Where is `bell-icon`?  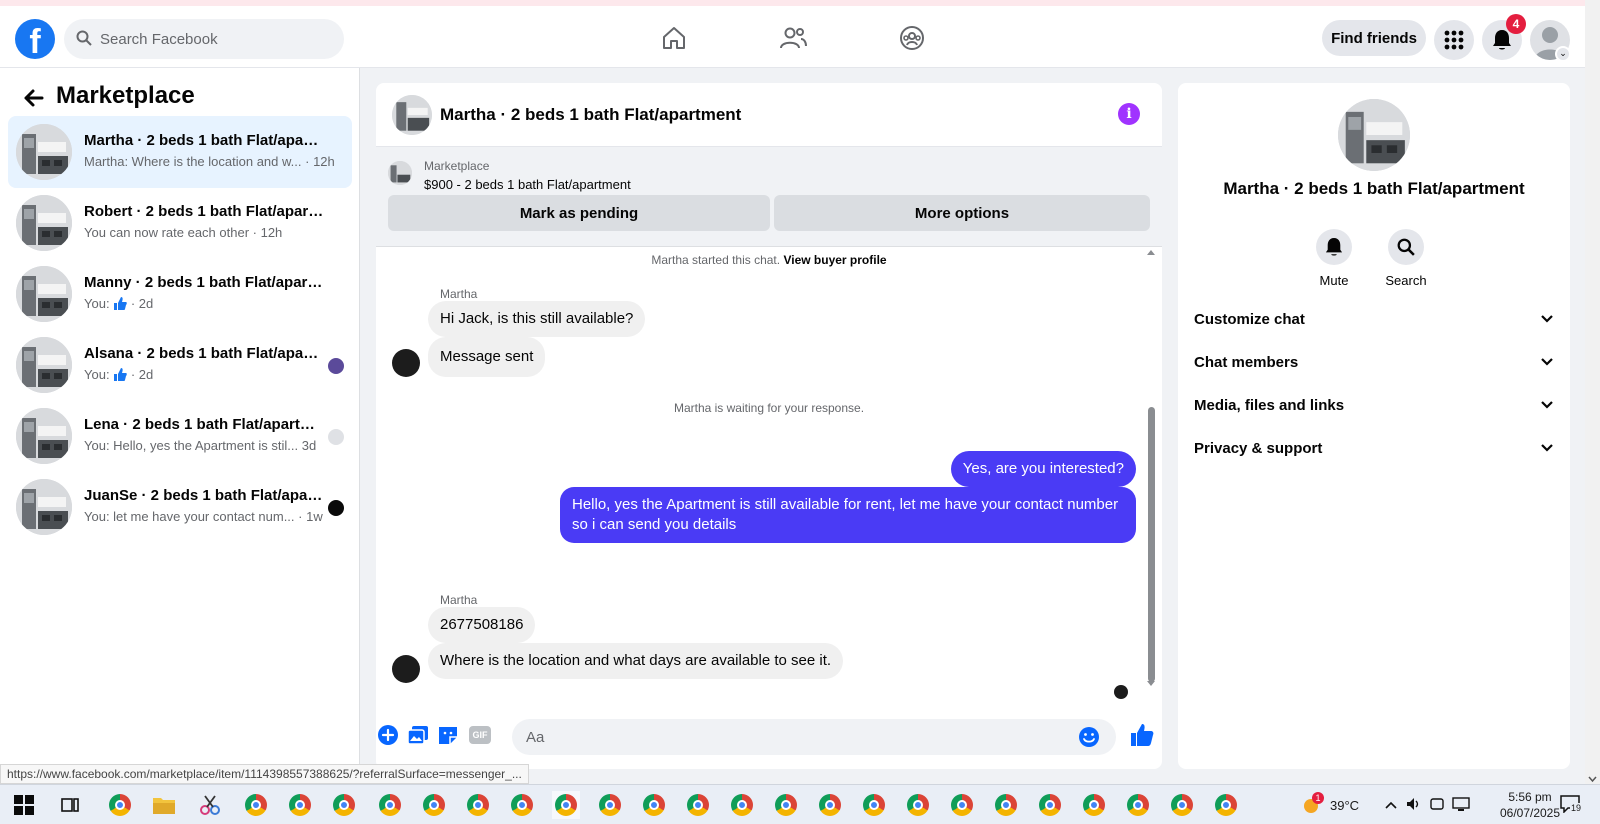
bell-icon is located at coordinates (1334, 247).